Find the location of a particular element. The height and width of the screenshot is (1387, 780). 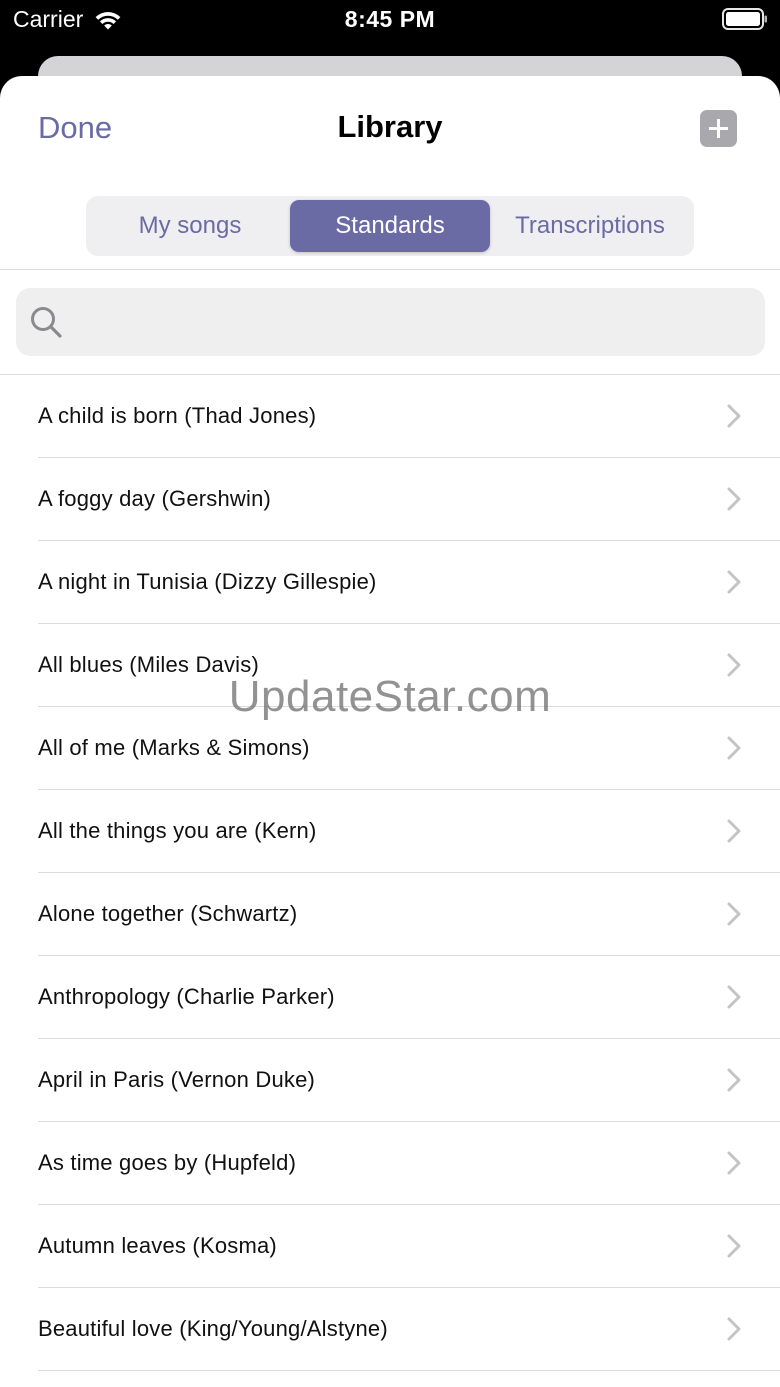

status-bar: Carrier 8:45 PM is located at coordinates (390, 28).